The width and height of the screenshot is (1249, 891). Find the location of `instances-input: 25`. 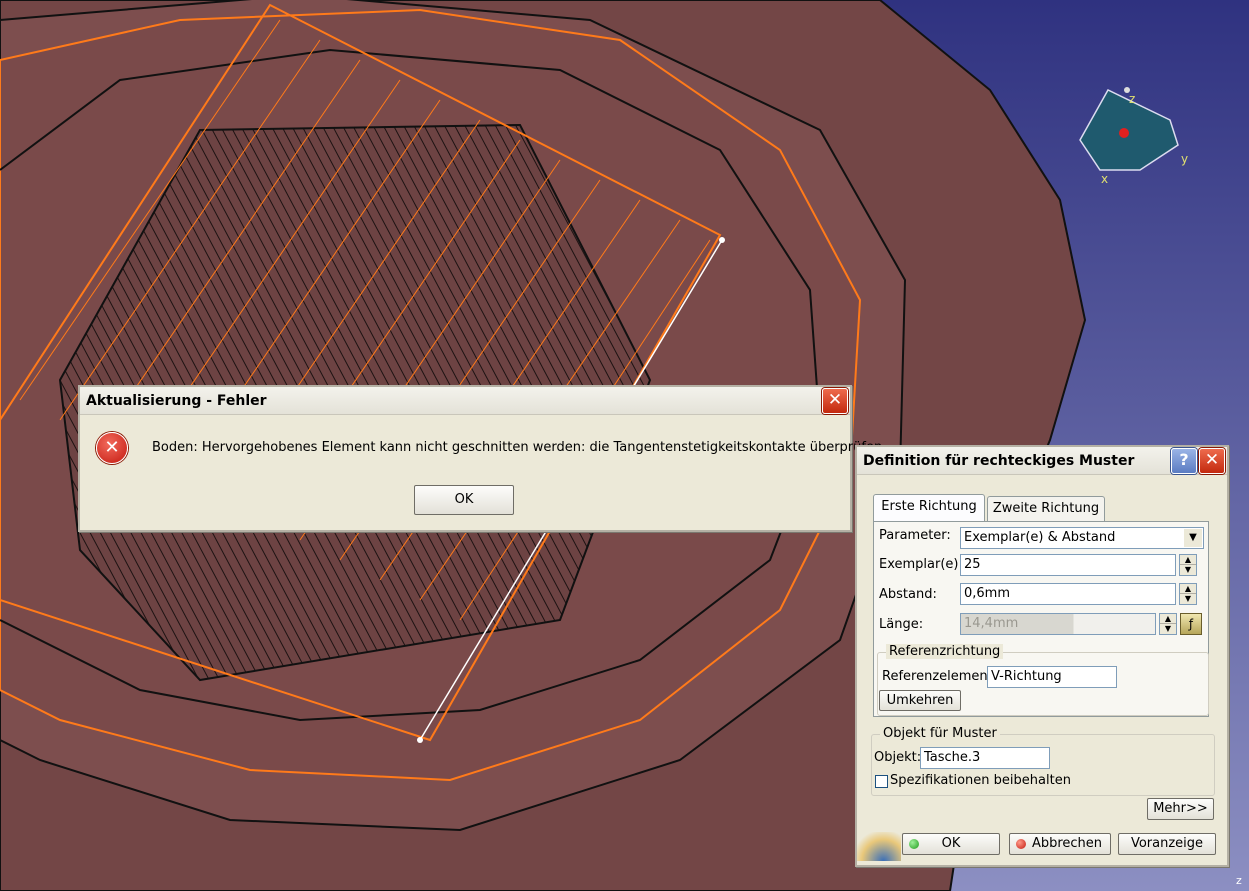

instances-input: 25 is located at coordinates (1068, 565).